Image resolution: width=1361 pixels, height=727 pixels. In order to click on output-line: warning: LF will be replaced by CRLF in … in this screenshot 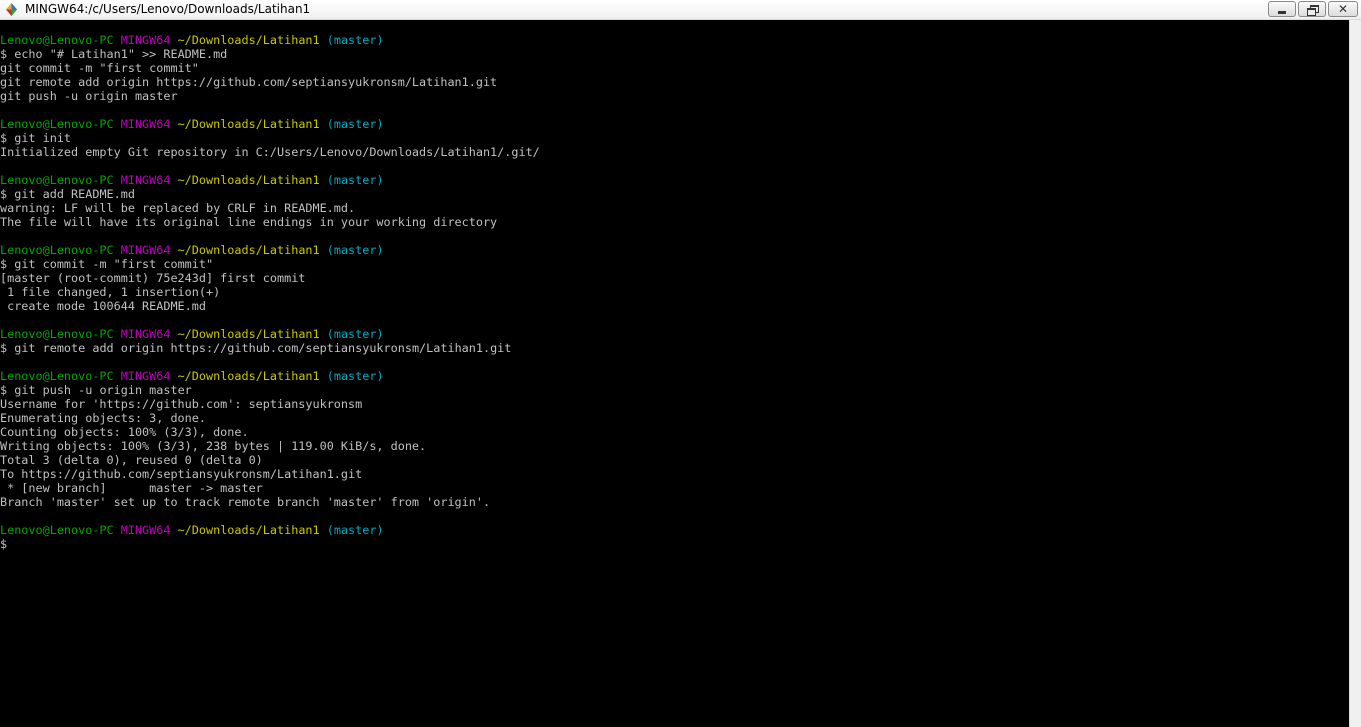, I will do `click(178, 208)`.